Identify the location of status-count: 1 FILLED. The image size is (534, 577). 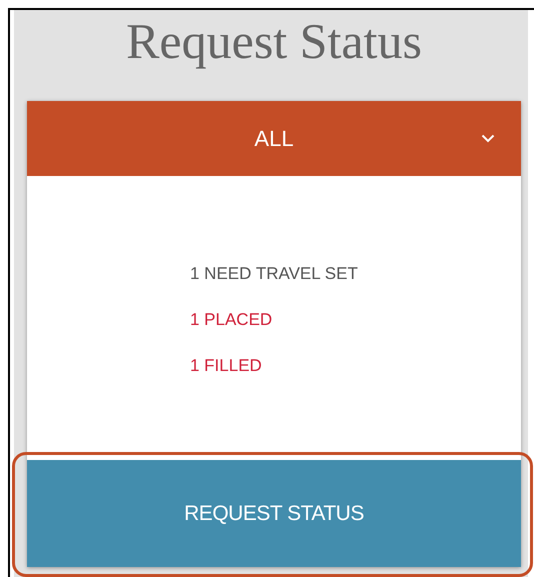
(226, 366).